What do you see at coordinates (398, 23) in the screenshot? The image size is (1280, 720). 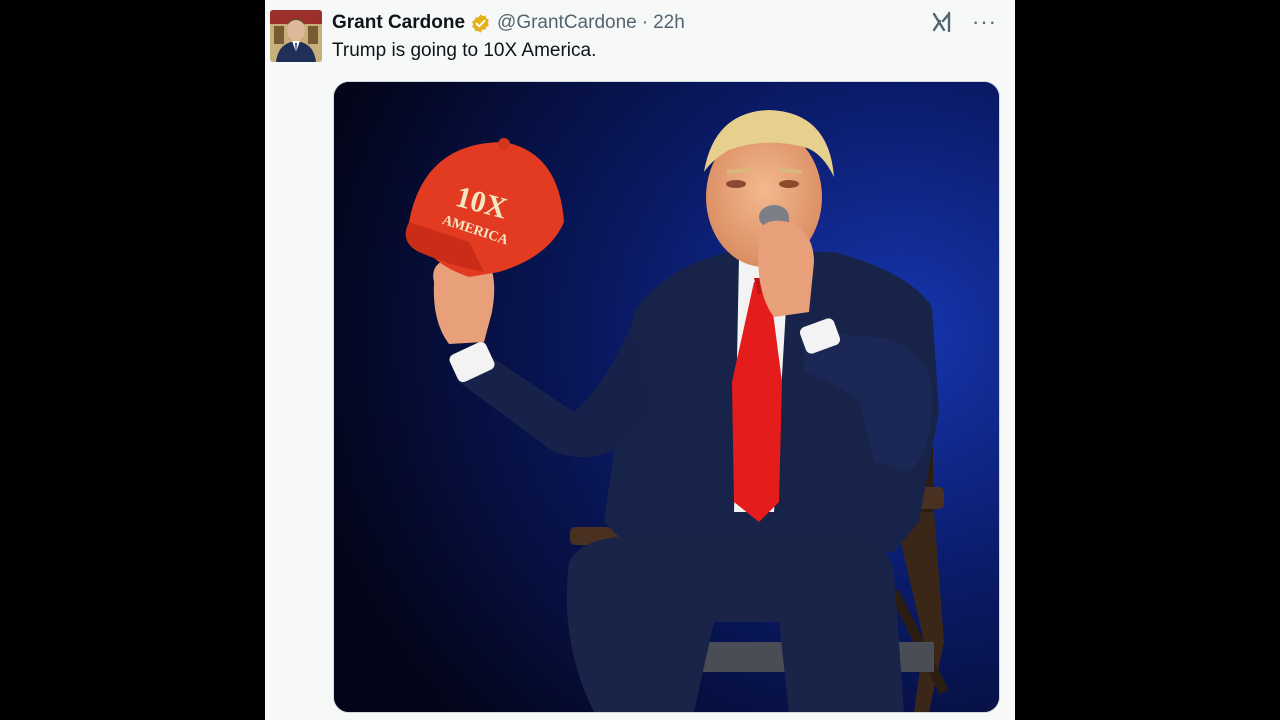 I see `author-name: Grant Cardone` at bounding box center [398, 23].